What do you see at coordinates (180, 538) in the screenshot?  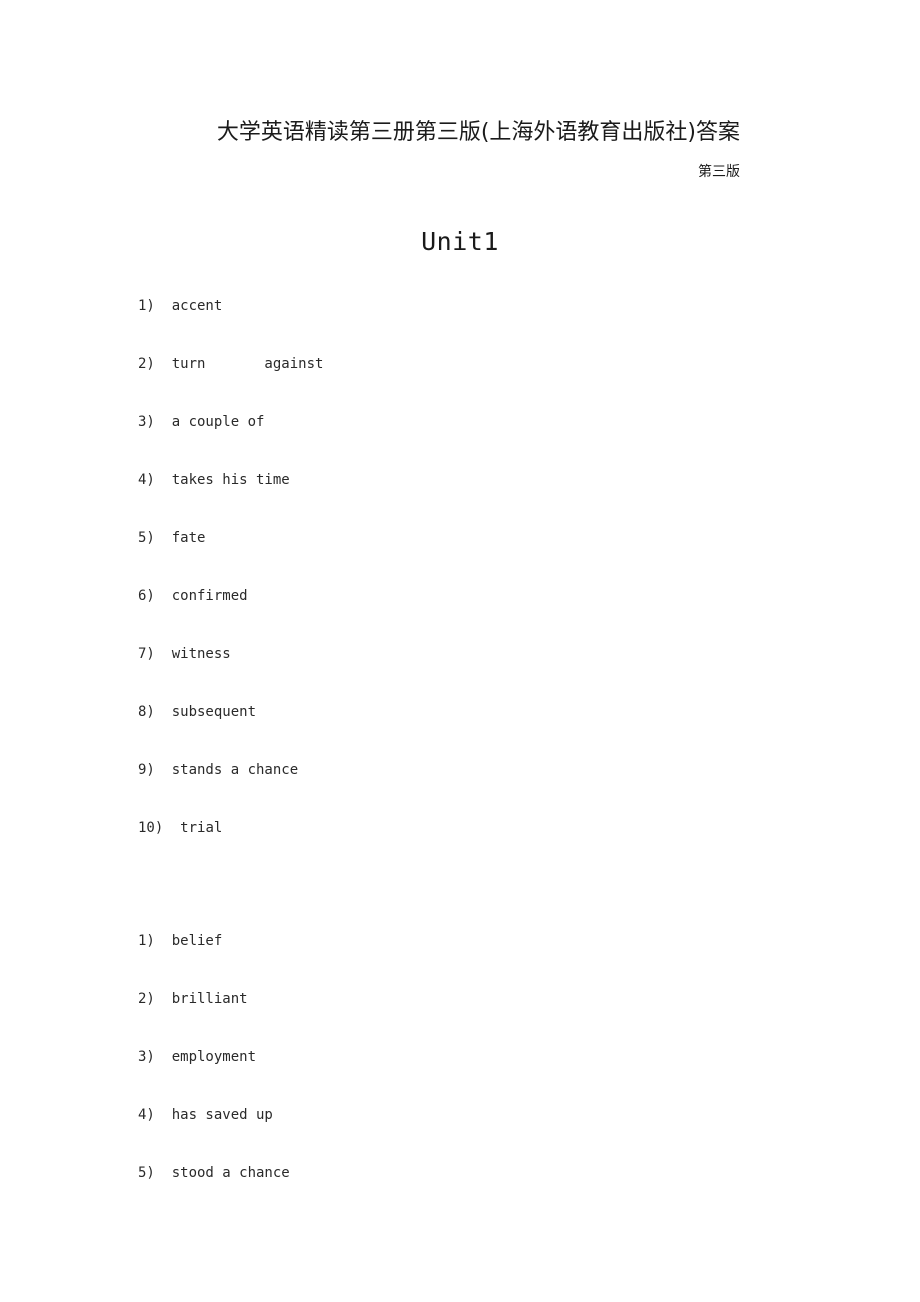 I see `list-item-answer: fate` at bounding box center [180, 538].